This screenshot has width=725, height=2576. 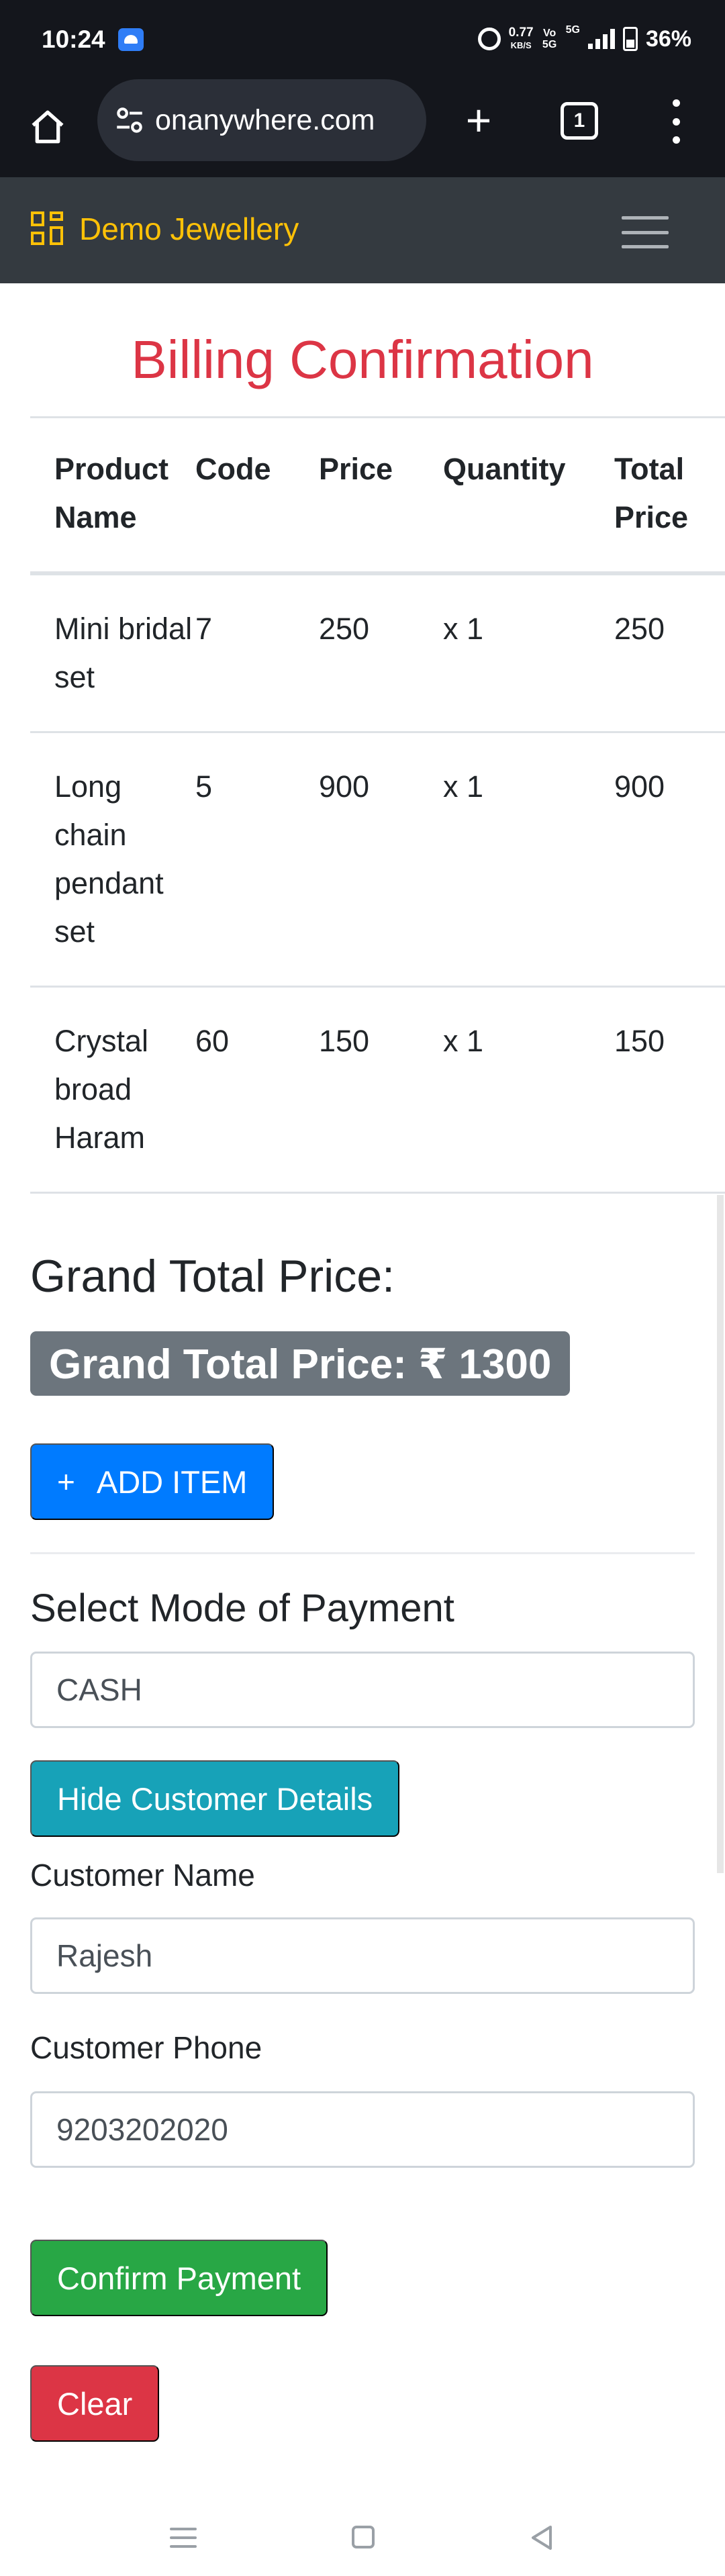 What do you see at coordinates (362, 359) in the screenshot?
I see `page-title: Billing Confirmation` at bounding box center [362, 359].